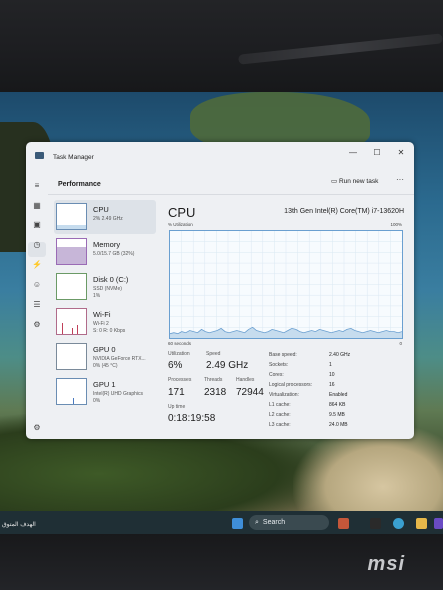  I want to click on stylus-shadow, so click(340, 49).